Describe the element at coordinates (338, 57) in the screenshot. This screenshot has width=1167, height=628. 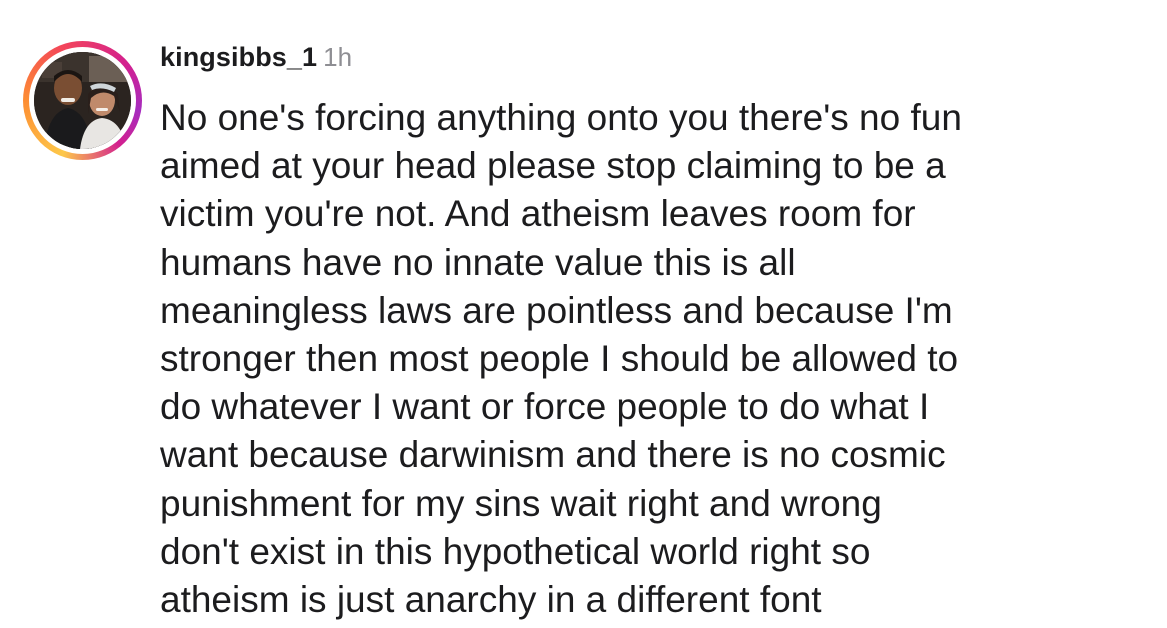
I see `timestamp: 1h` at that location.